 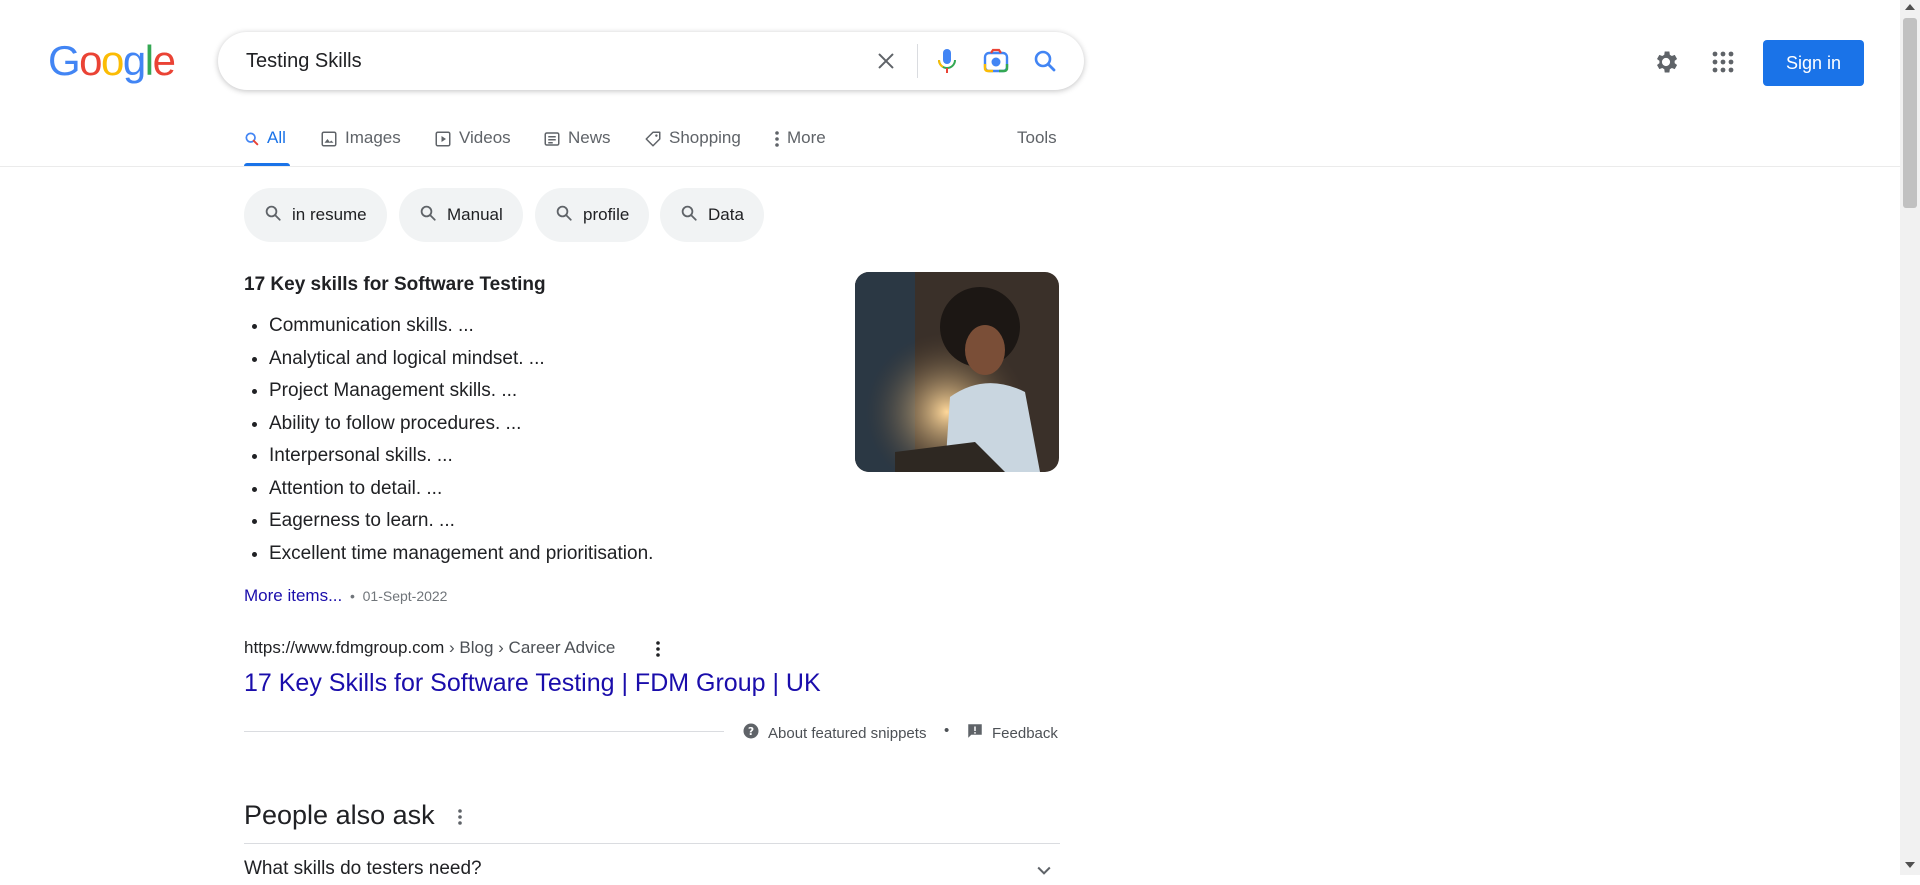 I want to click on more-items-row: More items... • 01-Sept-2022, so click(x=345, y=596).